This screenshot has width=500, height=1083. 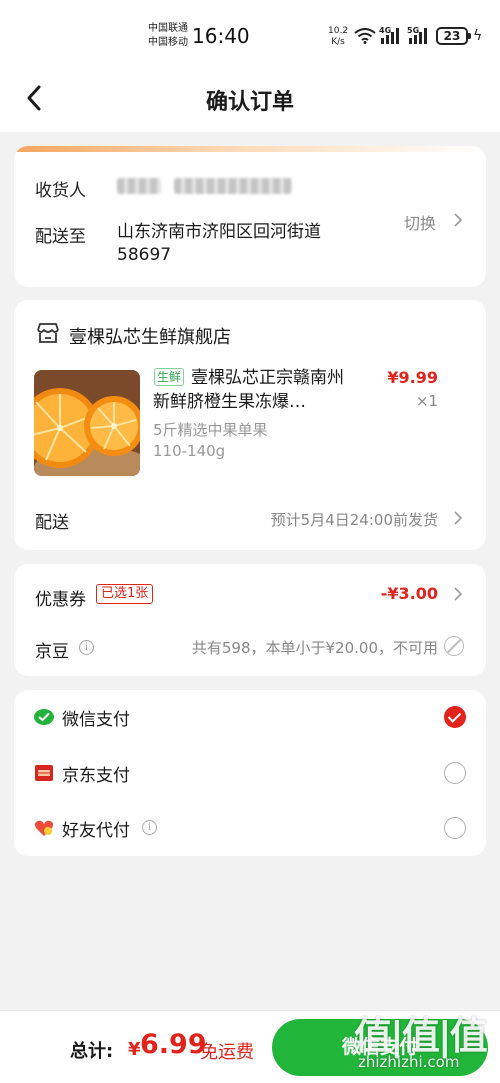 I want to click on status-time: 16:40, so click(x=221, y=36).